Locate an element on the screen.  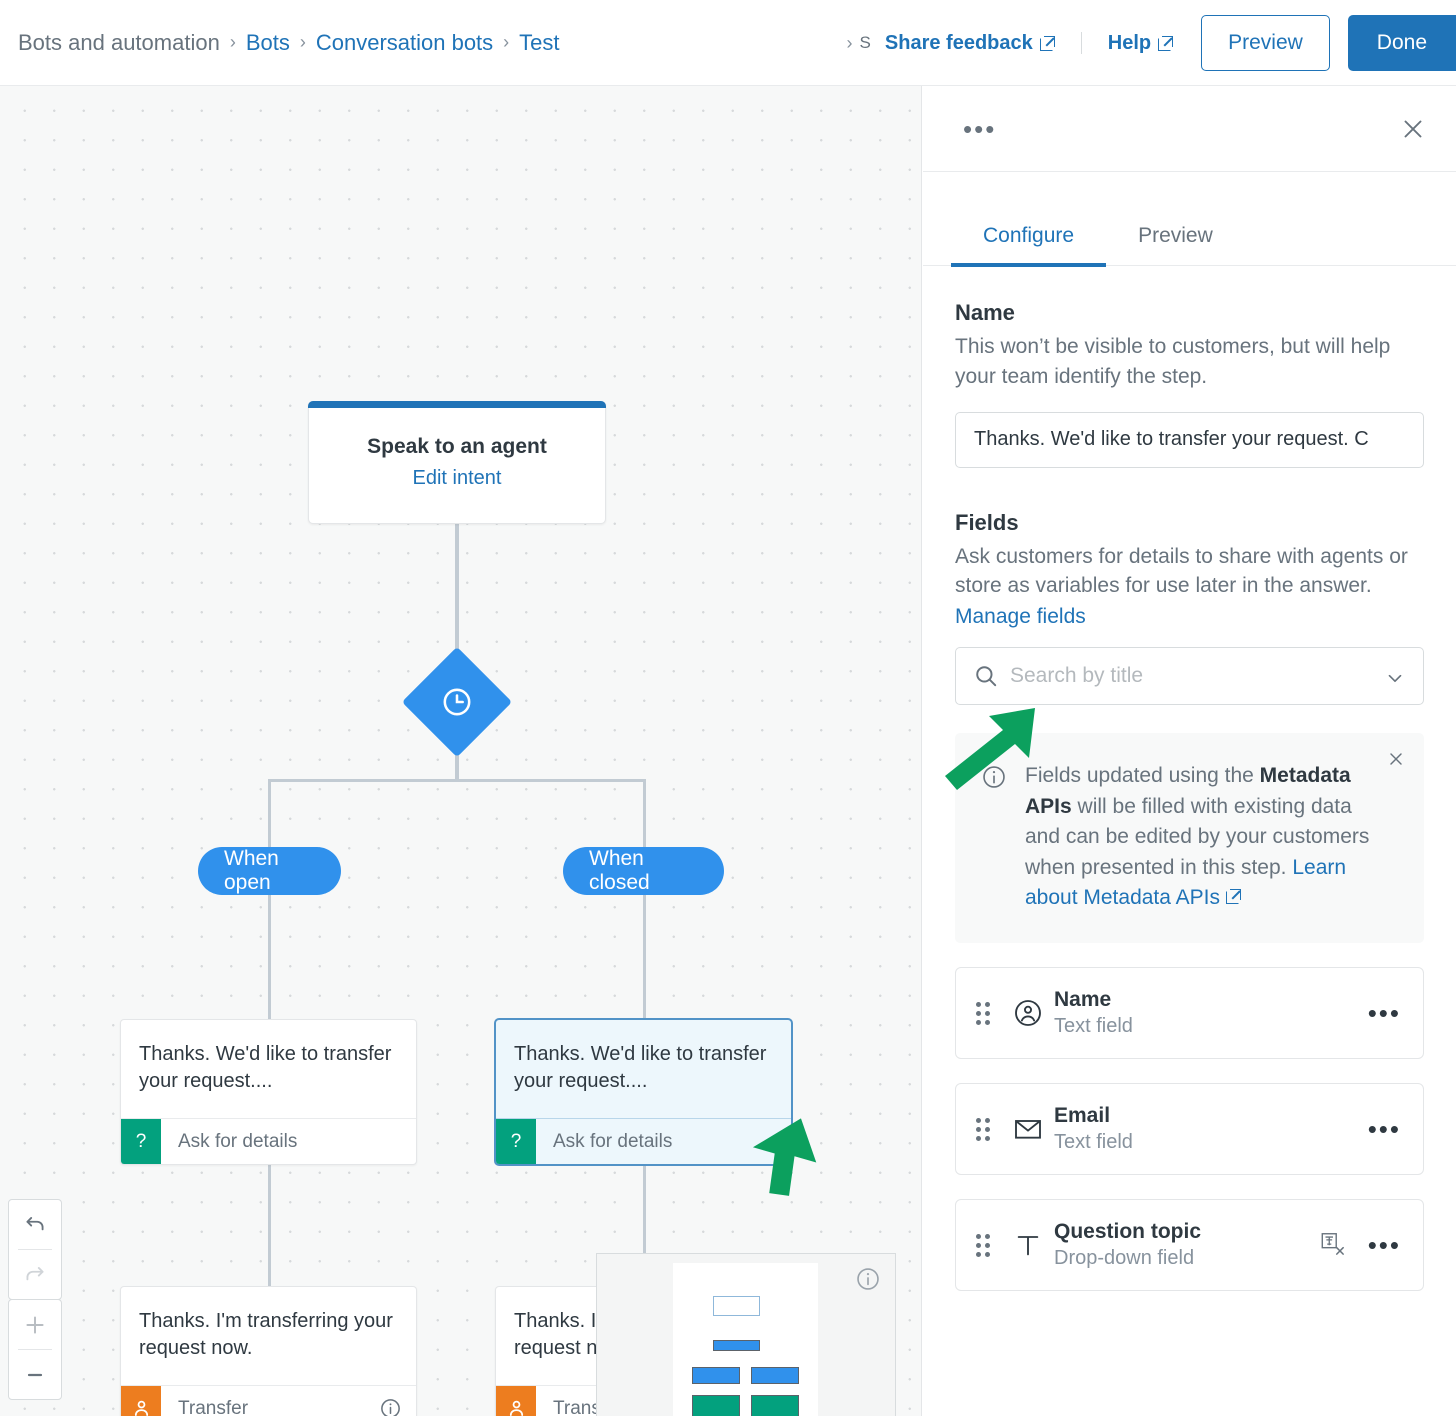
step-node-type-label: Ask for details is located at coordinates (238, 1141).